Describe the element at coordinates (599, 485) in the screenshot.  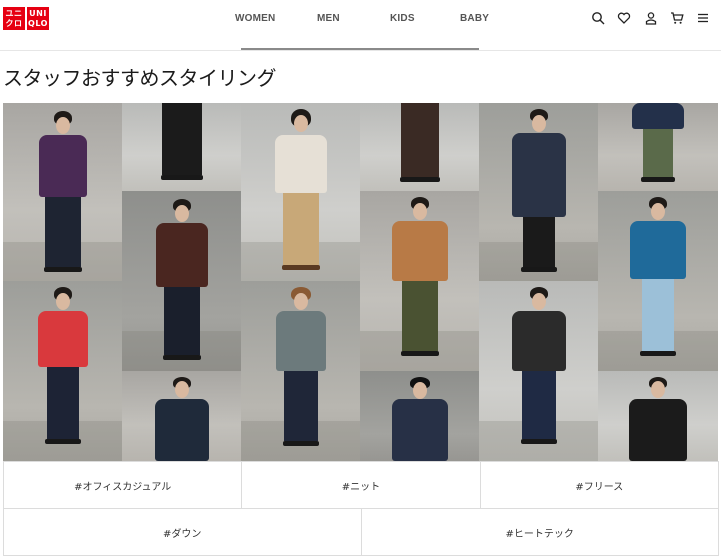
I see `tag-fleece: #フリース` at that location.